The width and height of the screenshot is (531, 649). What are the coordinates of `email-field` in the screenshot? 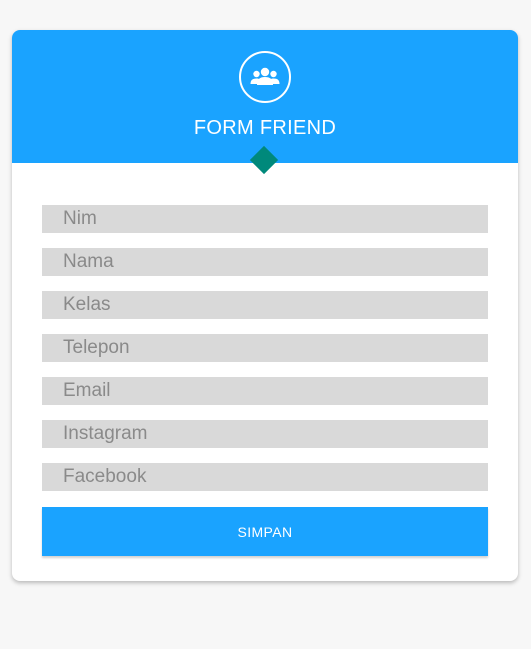 It's located at (265, 391).